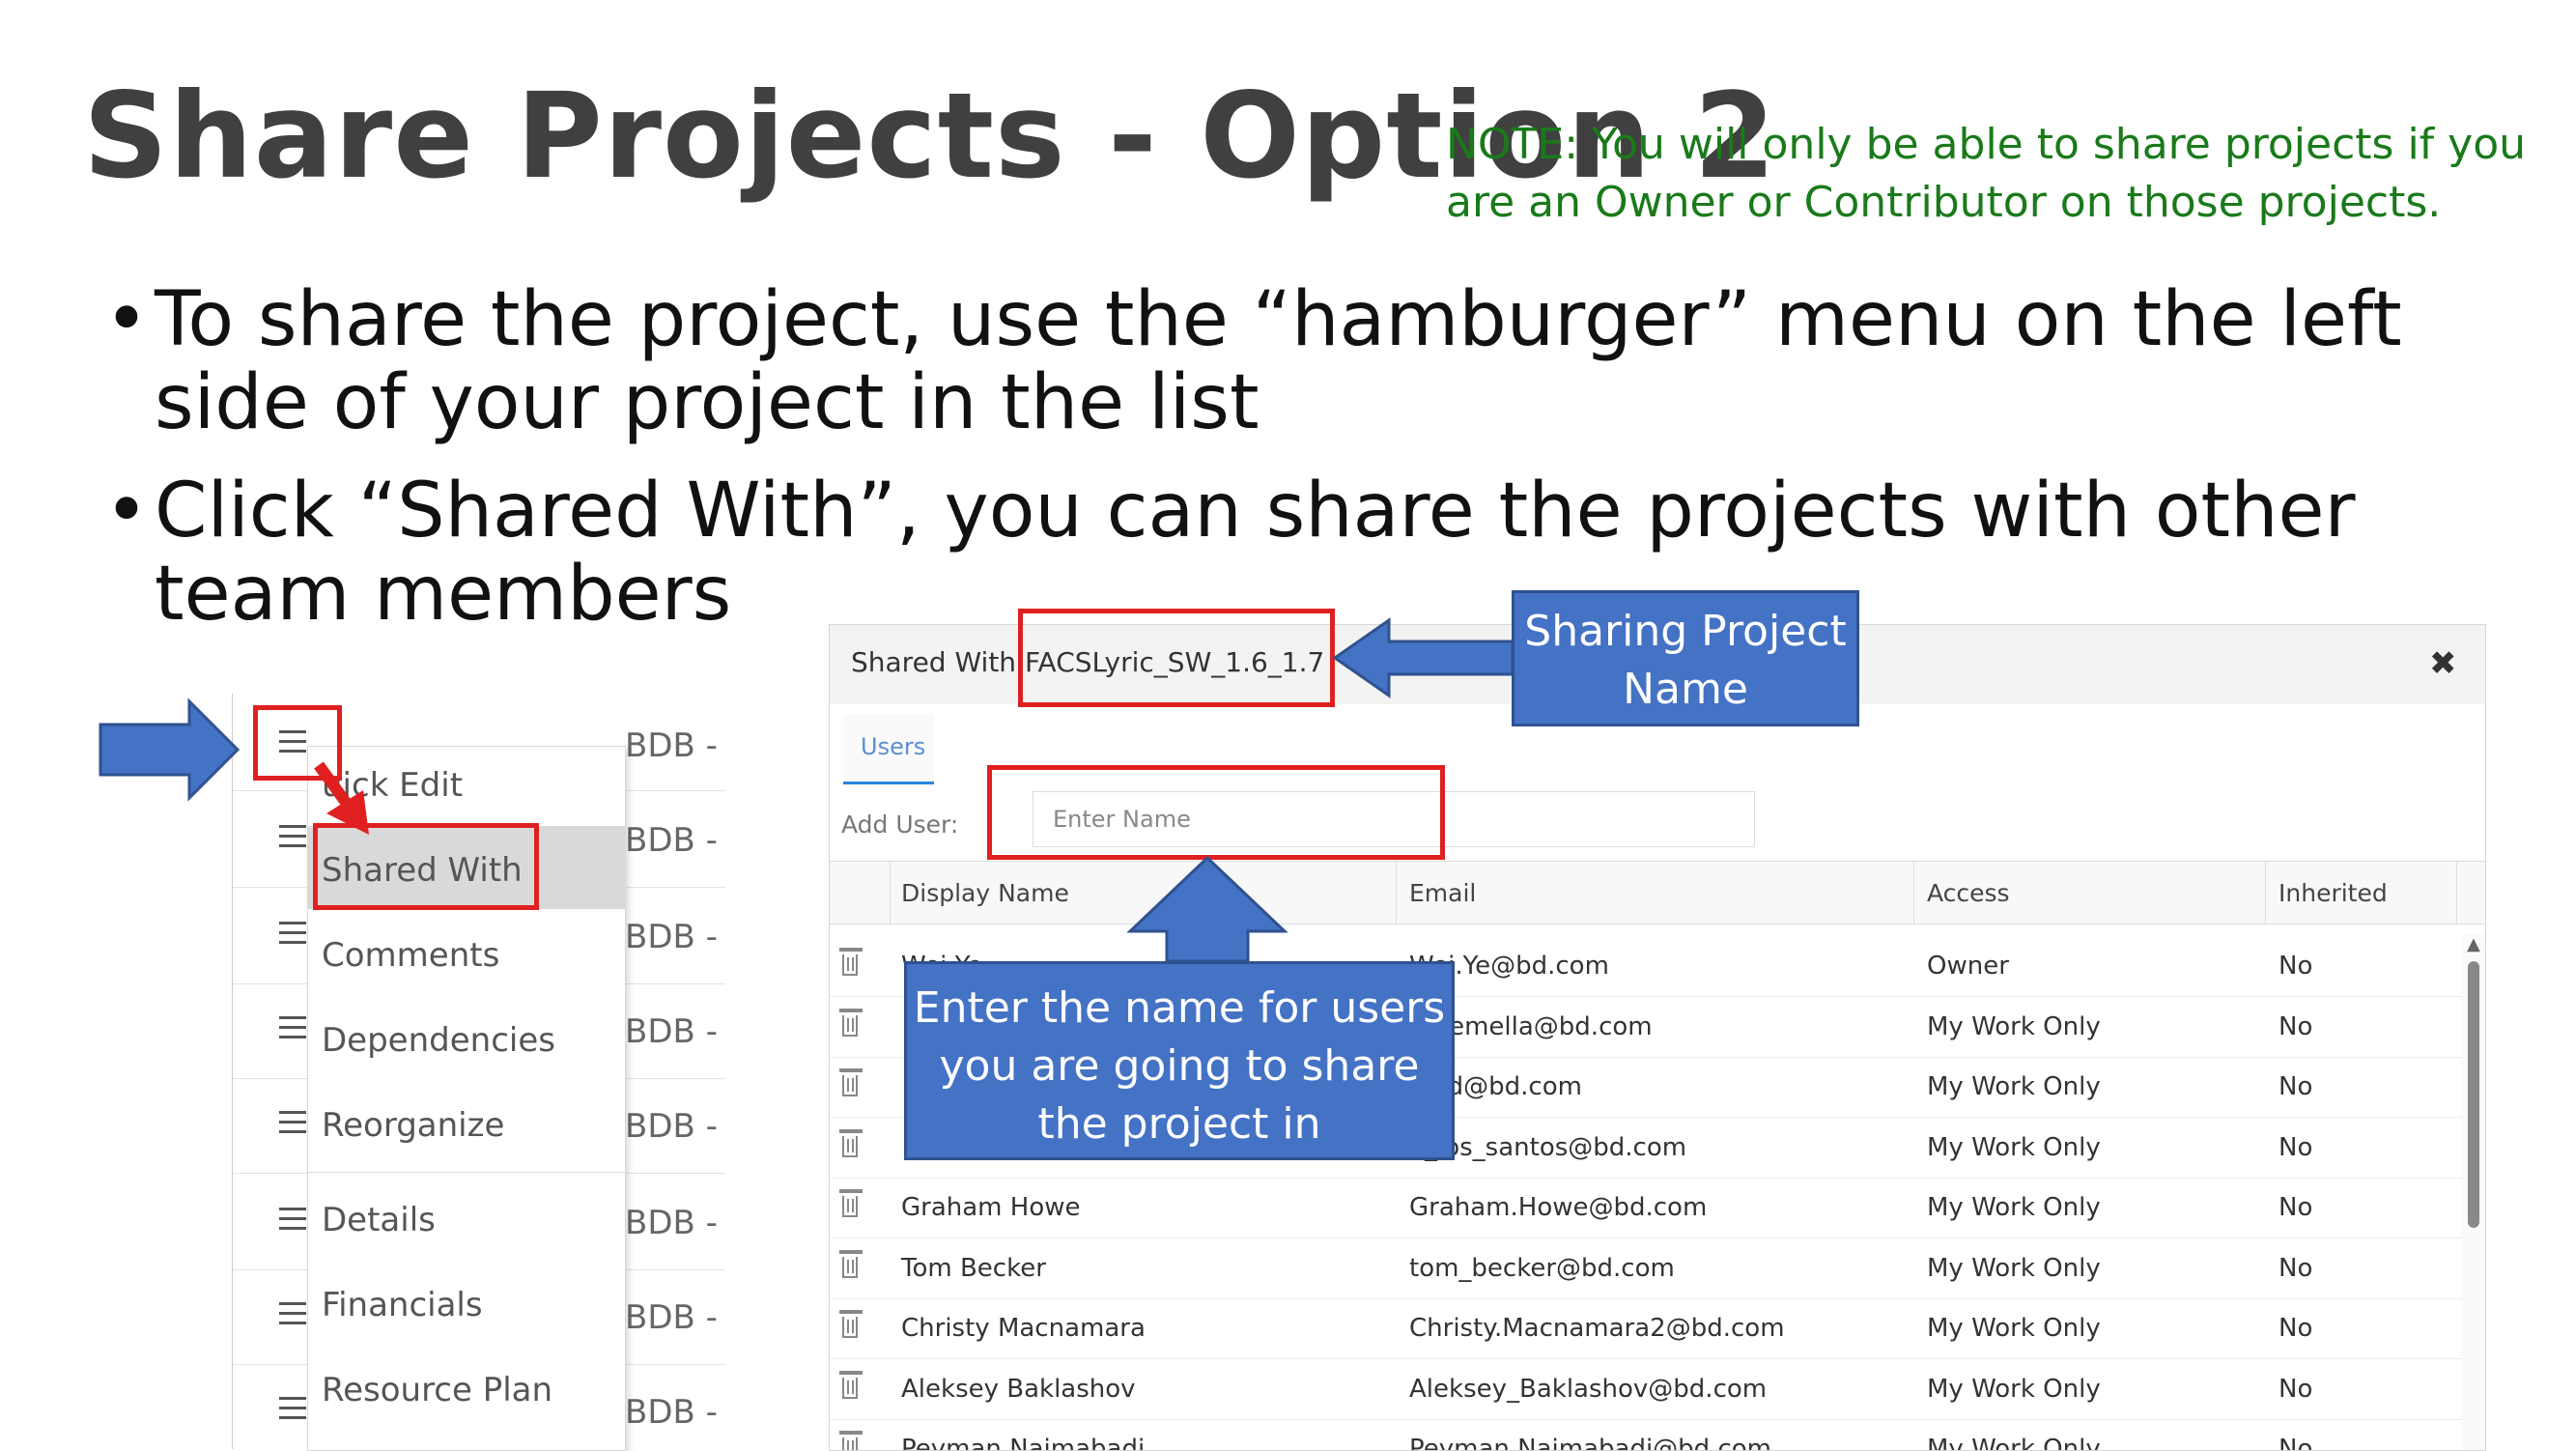 This screenshot has width=2576, height=1451. What do you see at coordinates (1657, 893) in the screenshot?
I see `table-header: Display Name Email Access Inherited` at bounding box center [1657, 893].